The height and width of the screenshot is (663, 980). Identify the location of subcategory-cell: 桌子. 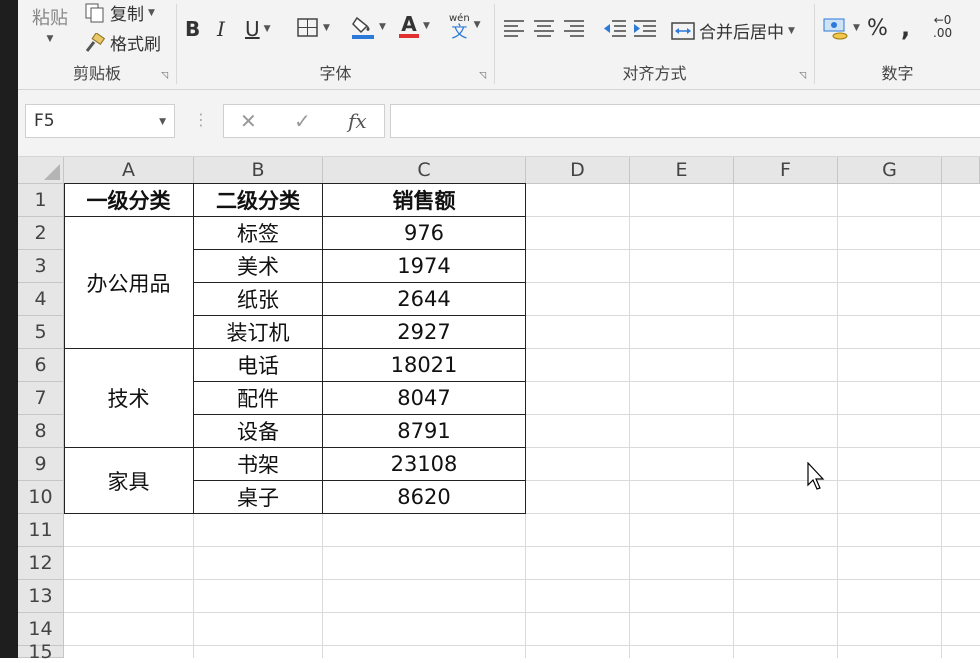
(258, 497).